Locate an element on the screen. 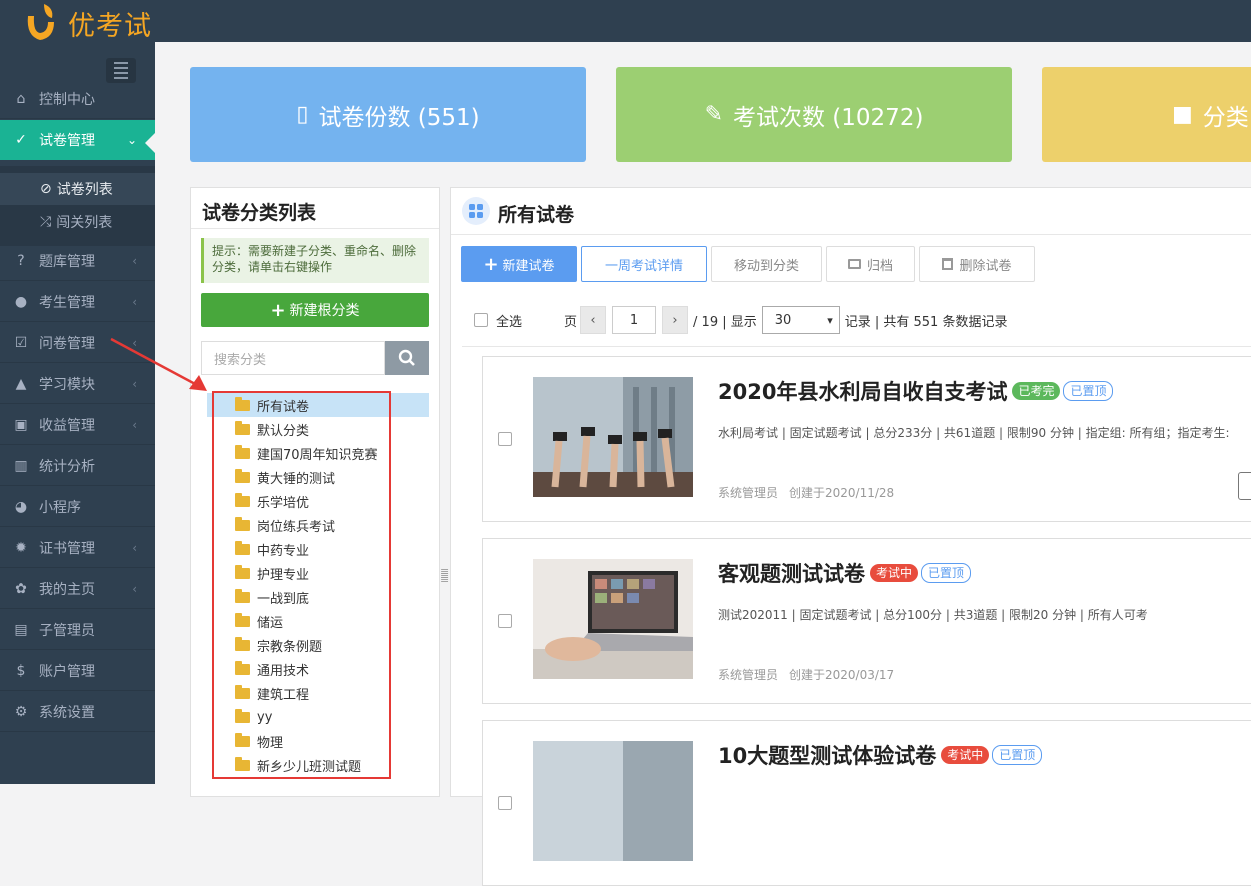  new-exam-button: + 新建试卷 is located at coordinates (519, 264).